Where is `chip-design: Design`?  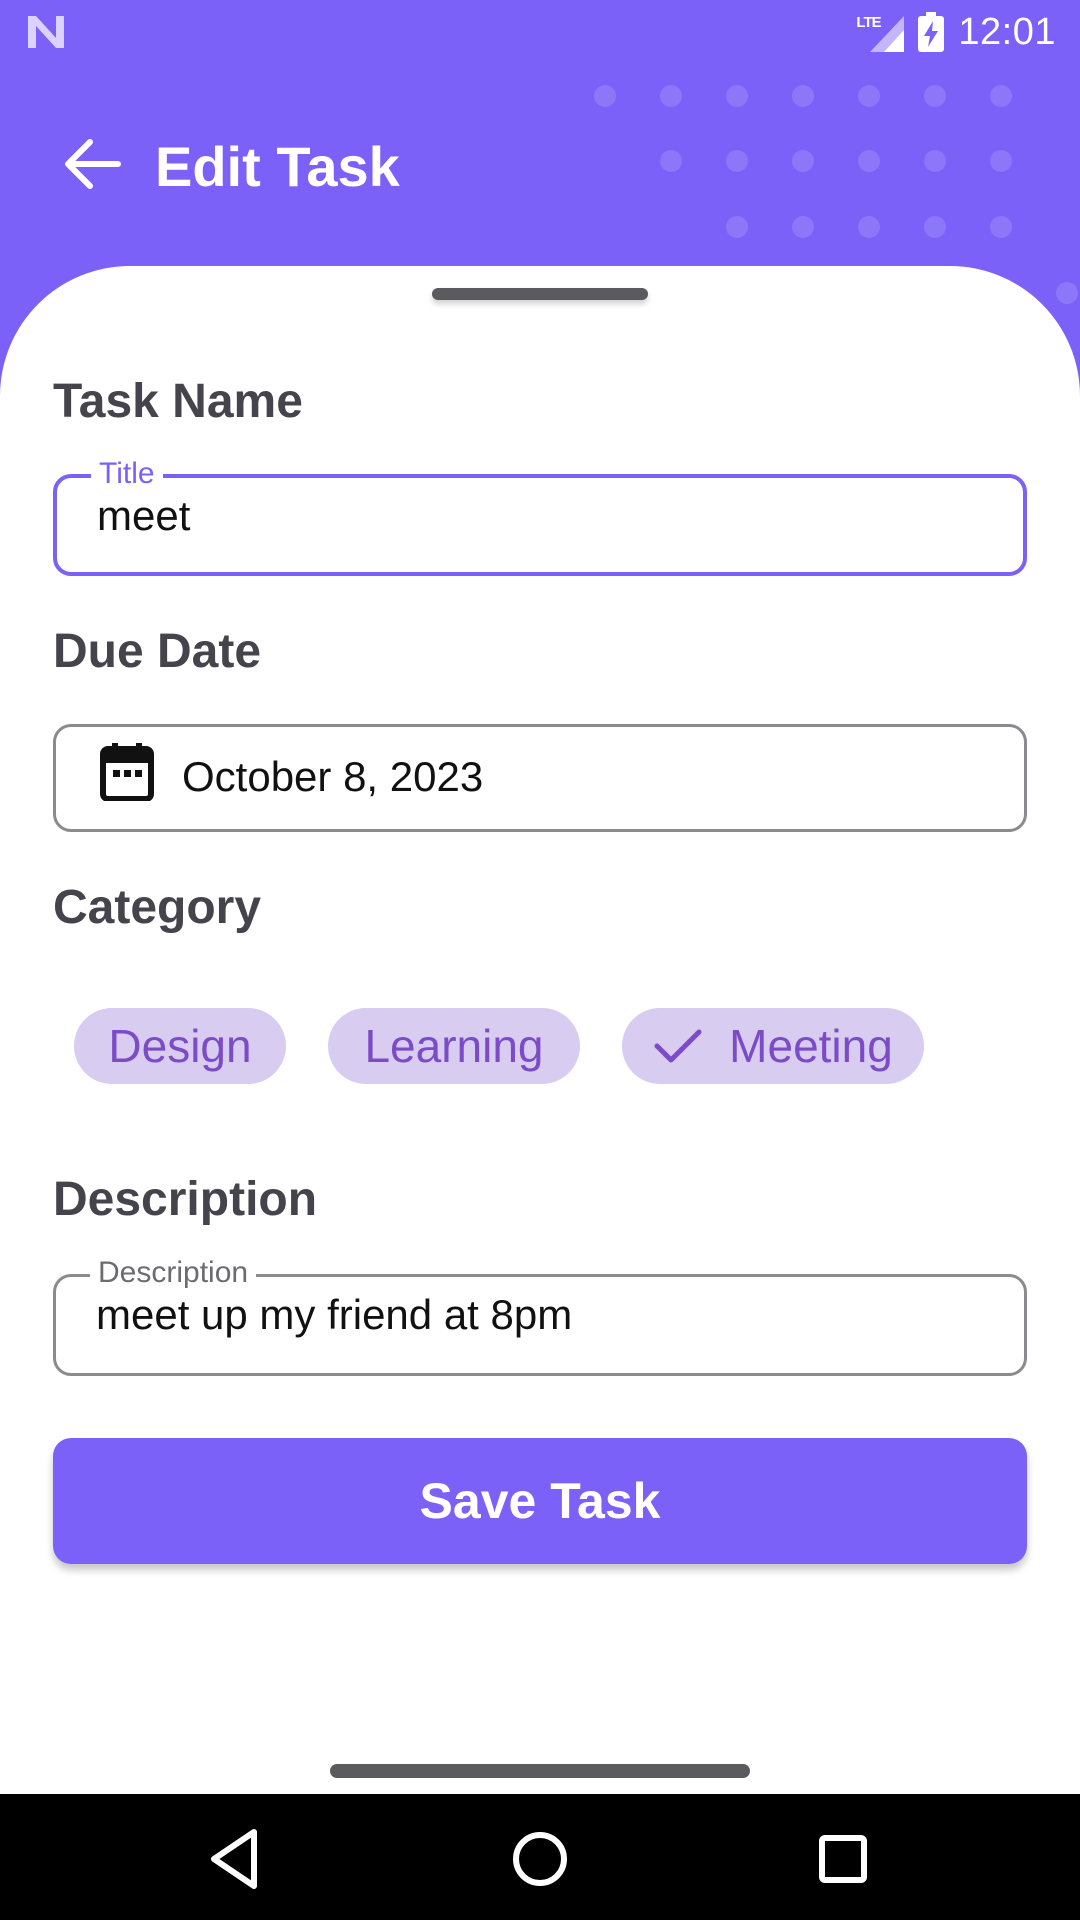
chip-design: Design is located at coordinates (180, 1046).